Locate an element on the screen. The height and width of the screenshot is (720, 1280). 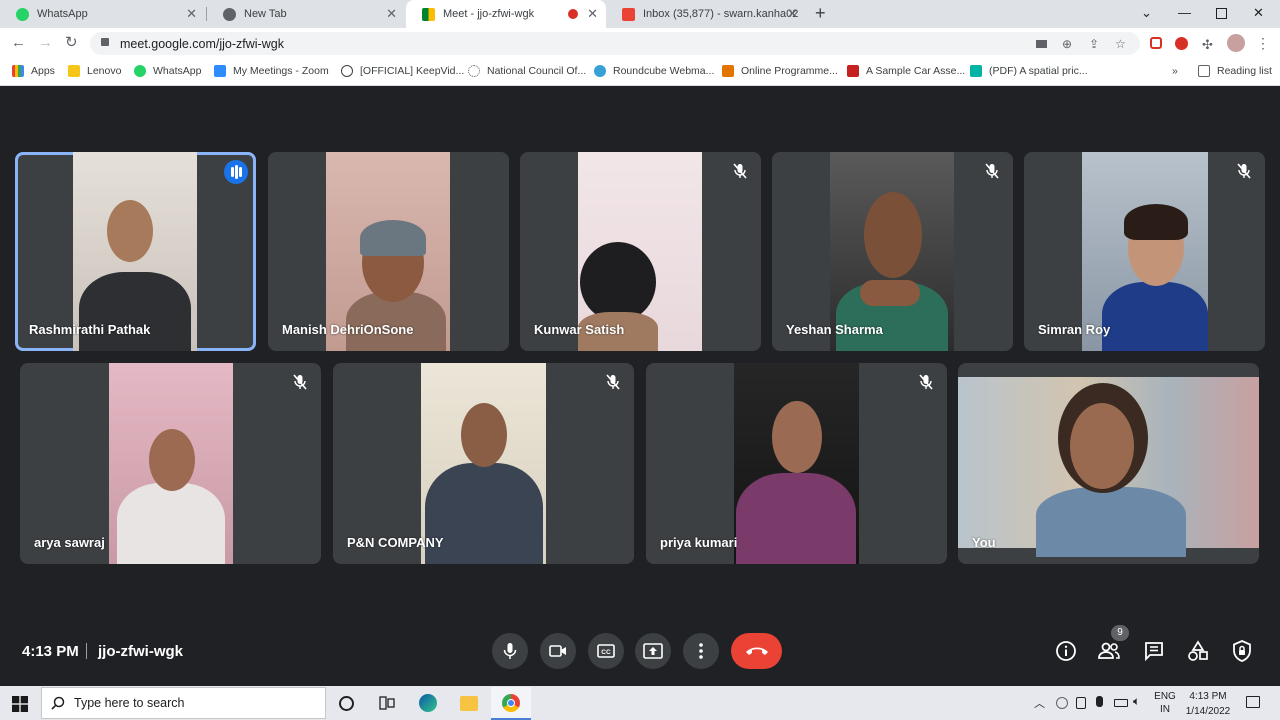
new-tab-button: + is located at coordinates (820, 13).